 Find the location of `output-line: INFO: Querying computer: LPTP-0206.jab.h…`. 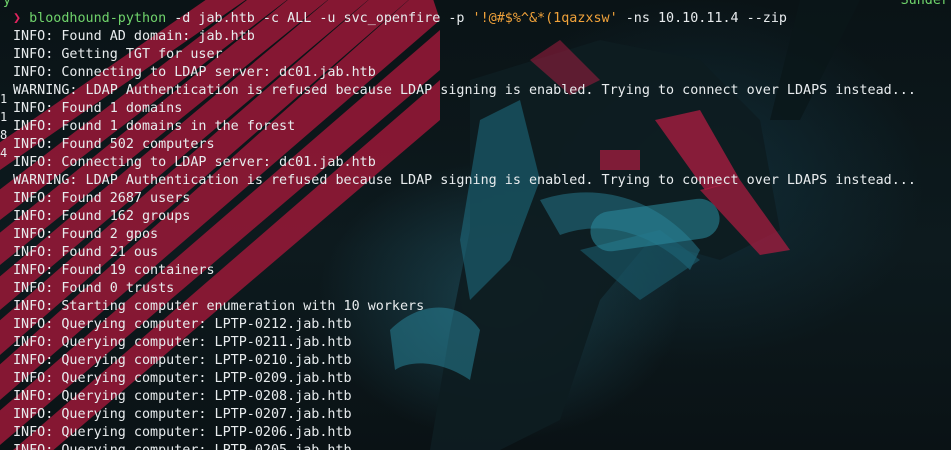

output-line: INFO: Querying computer: LPTP-0206.jab.h… is located at coordinates (182, 432).